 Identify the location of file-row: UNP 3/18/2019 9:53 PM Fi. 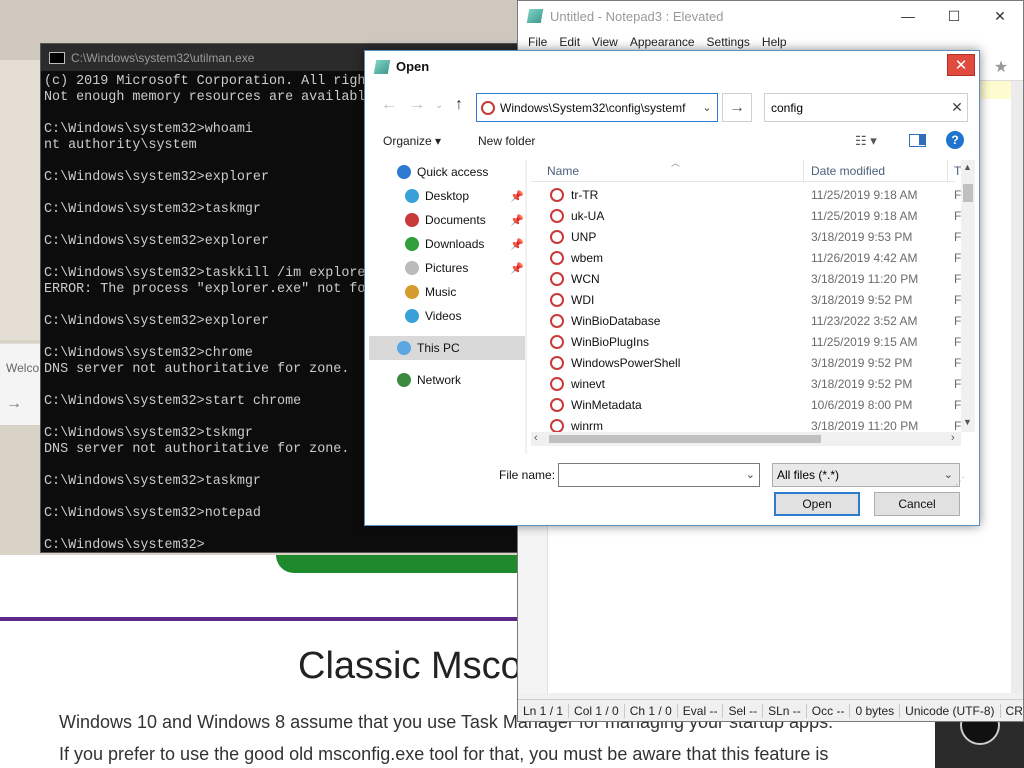
(747, 237).